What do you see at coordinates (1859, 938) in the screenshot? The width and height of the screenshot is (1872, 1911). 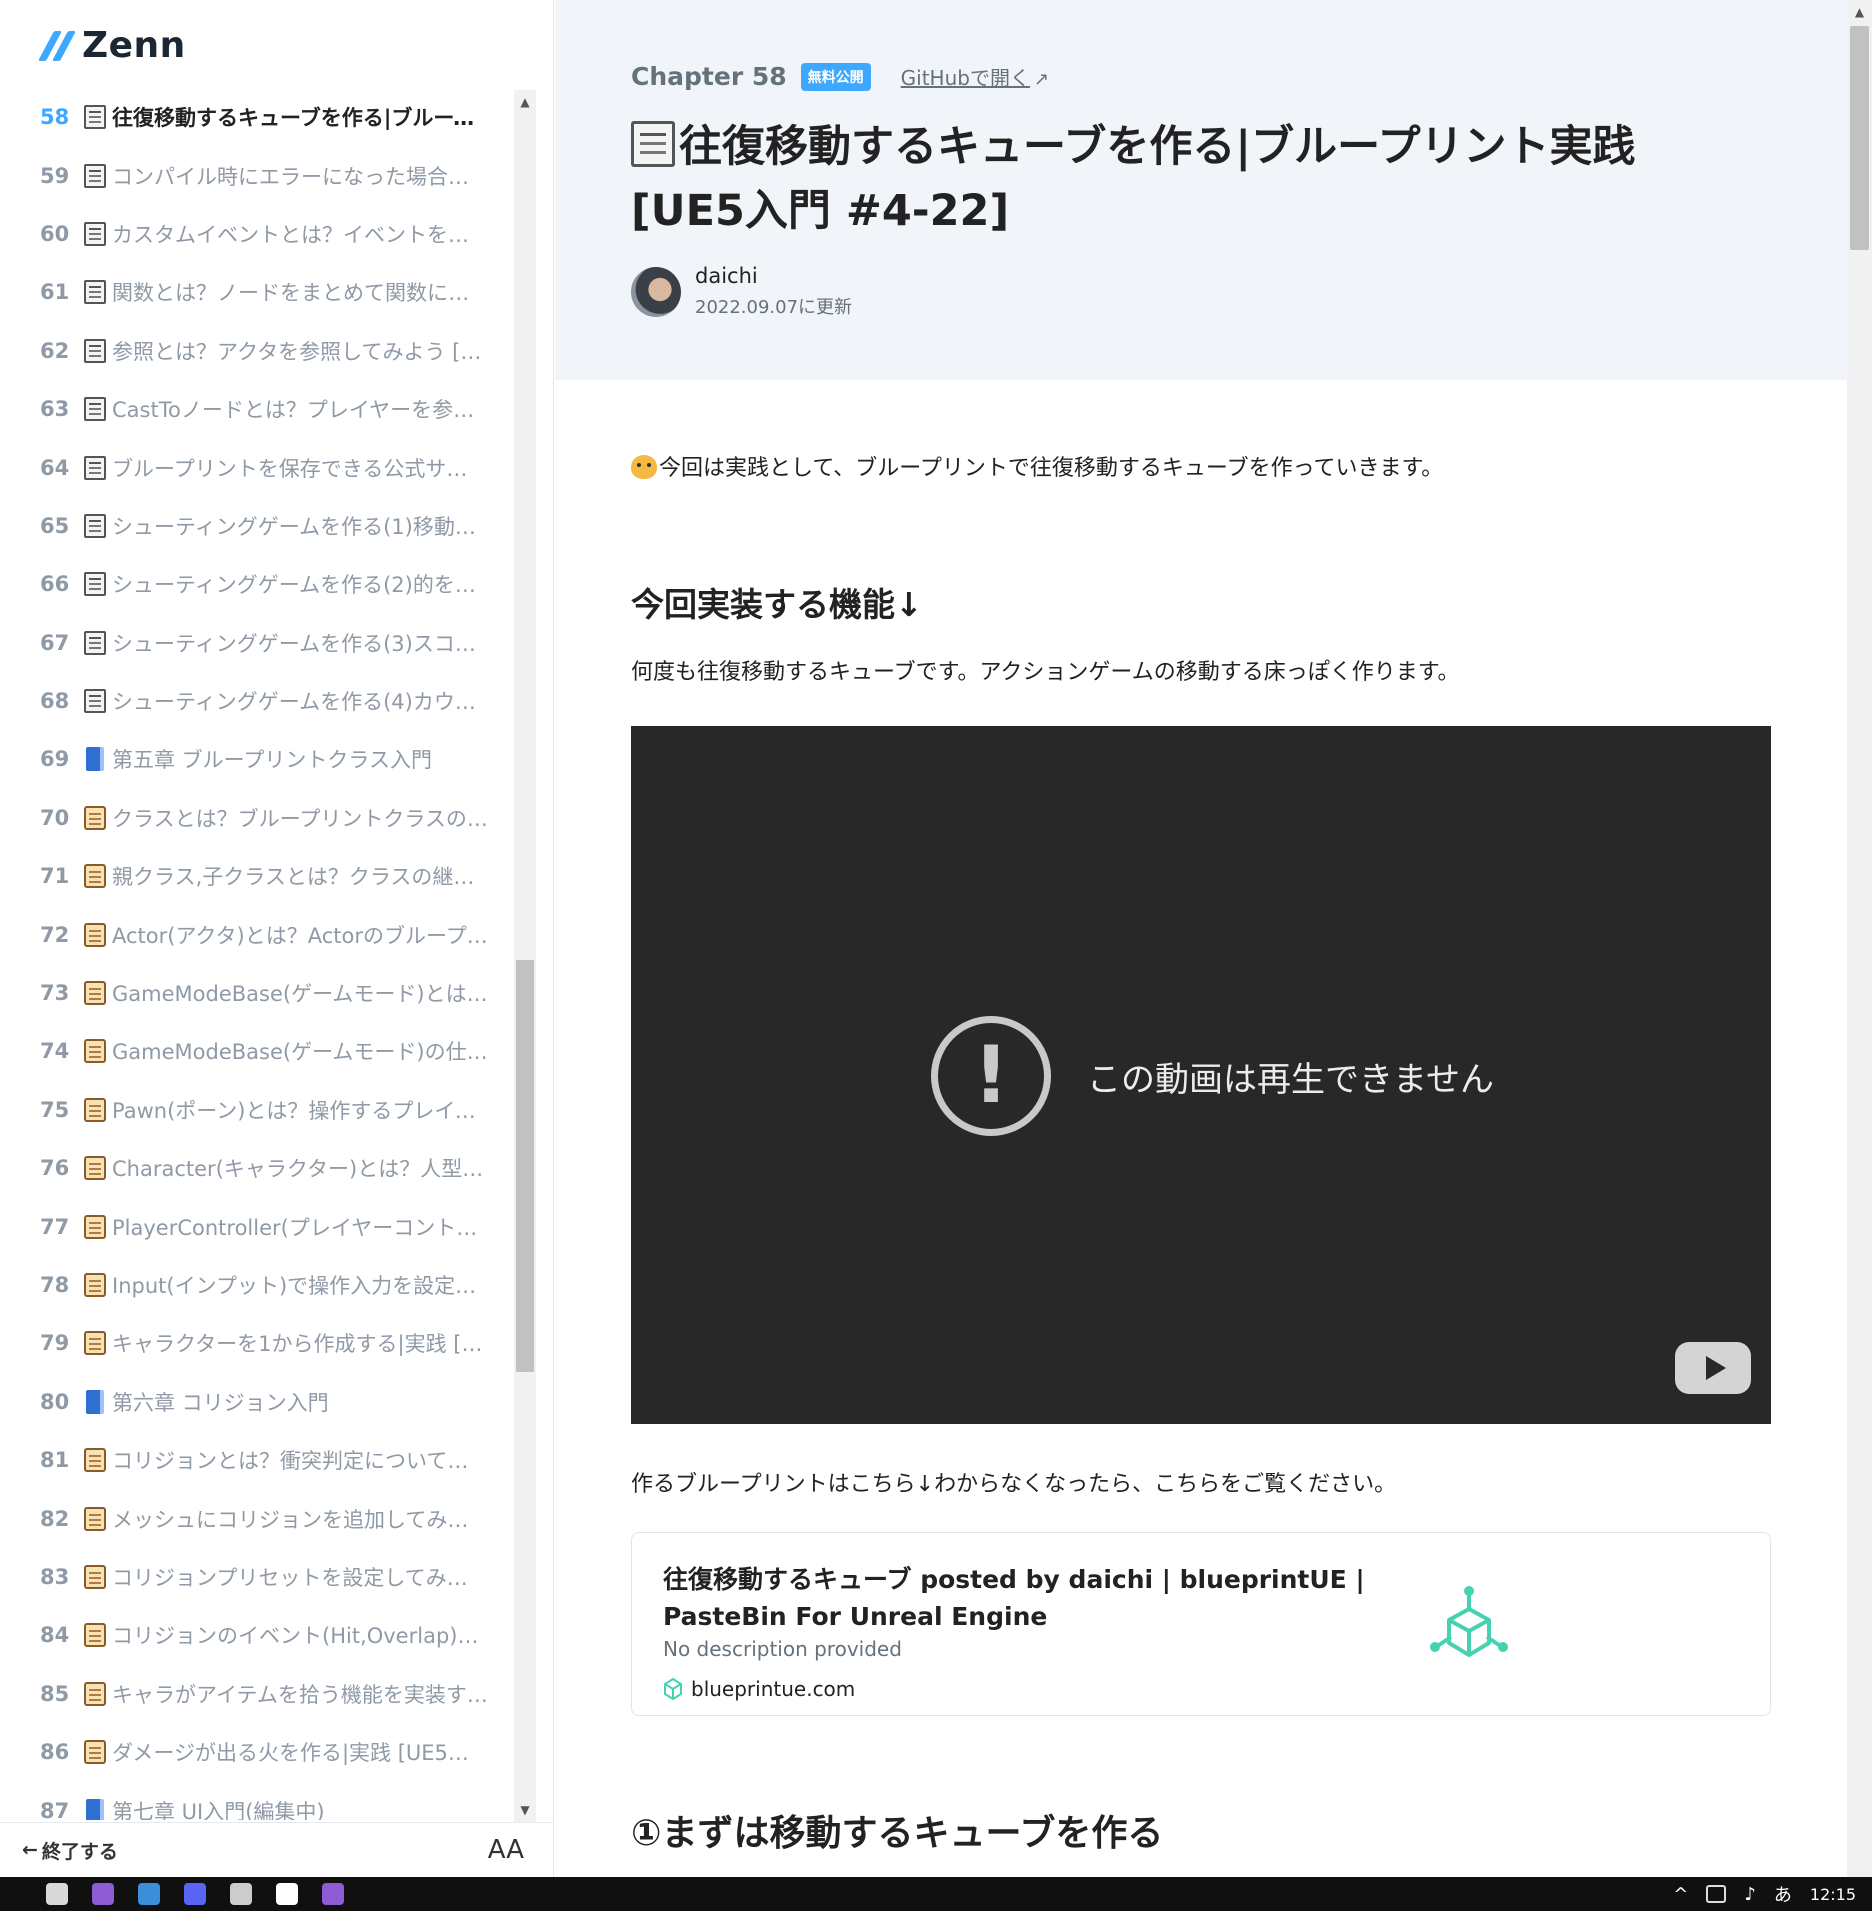 I see `page-scrollbar: ▲` at bounding box center [1859, 938].